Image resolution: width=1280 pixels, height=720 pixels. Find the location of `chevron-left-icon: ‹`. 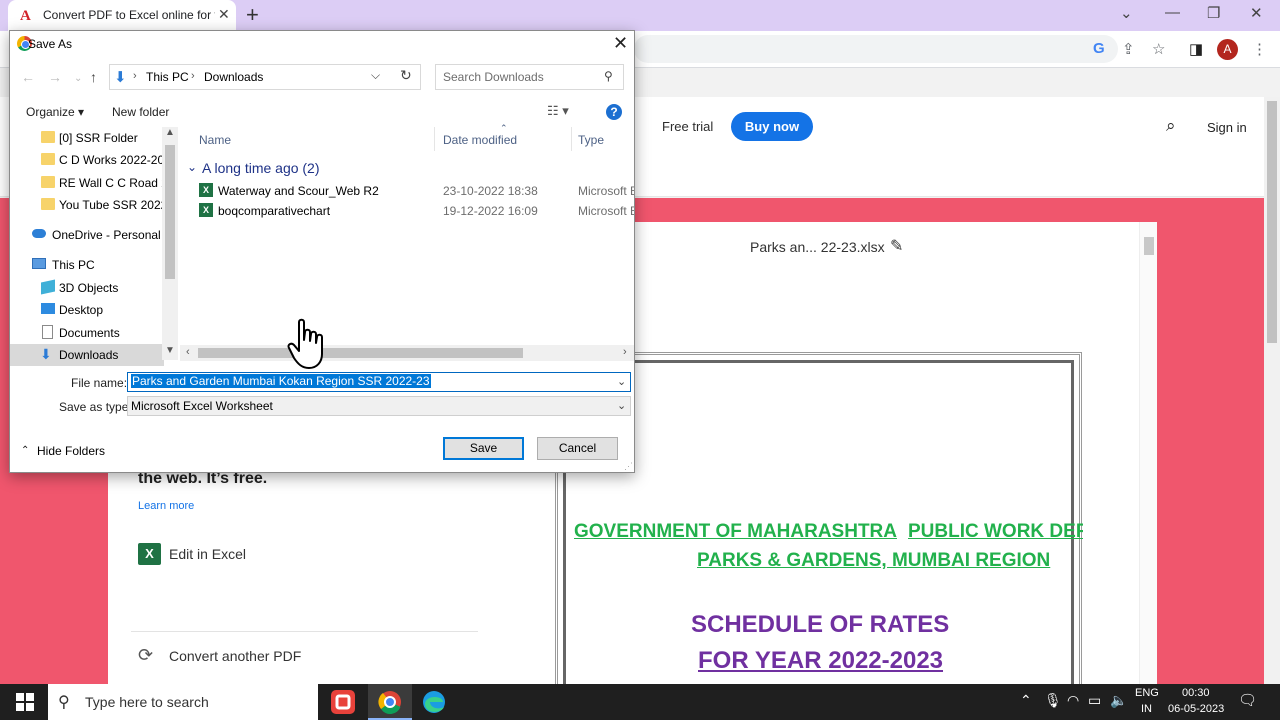

chevron-left-icon: ‹ is located at coordinates (188, 352).